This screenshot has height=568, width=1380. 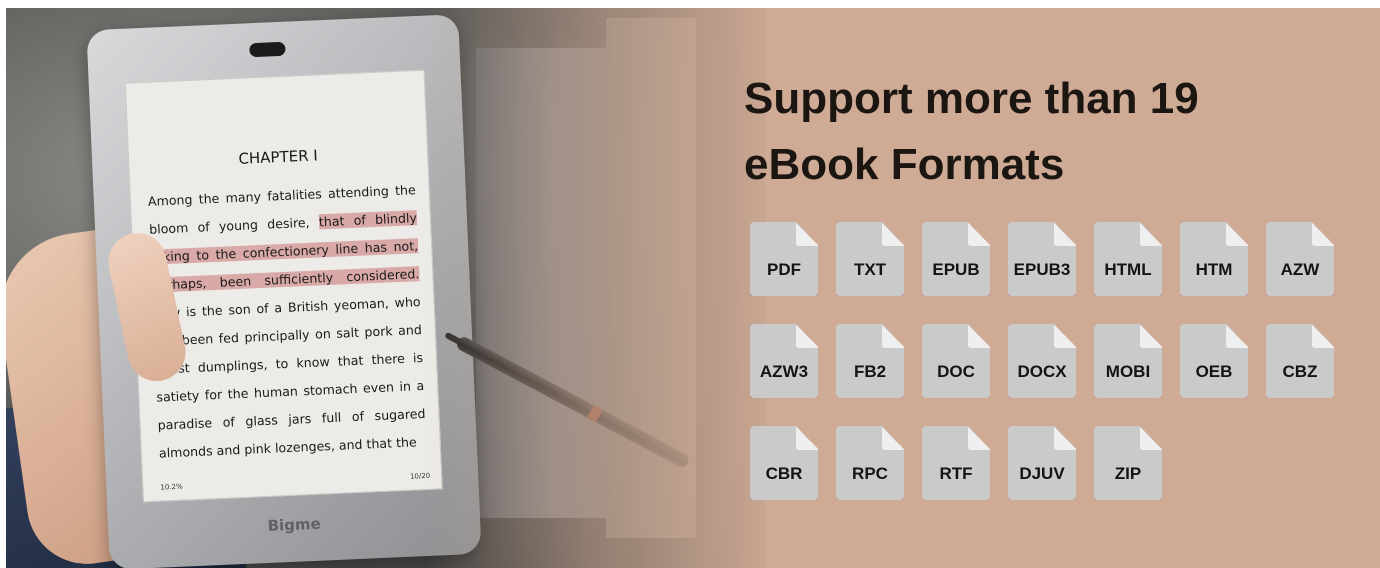 I want to click on format-doc: DOC, so click(x=956, y=361).